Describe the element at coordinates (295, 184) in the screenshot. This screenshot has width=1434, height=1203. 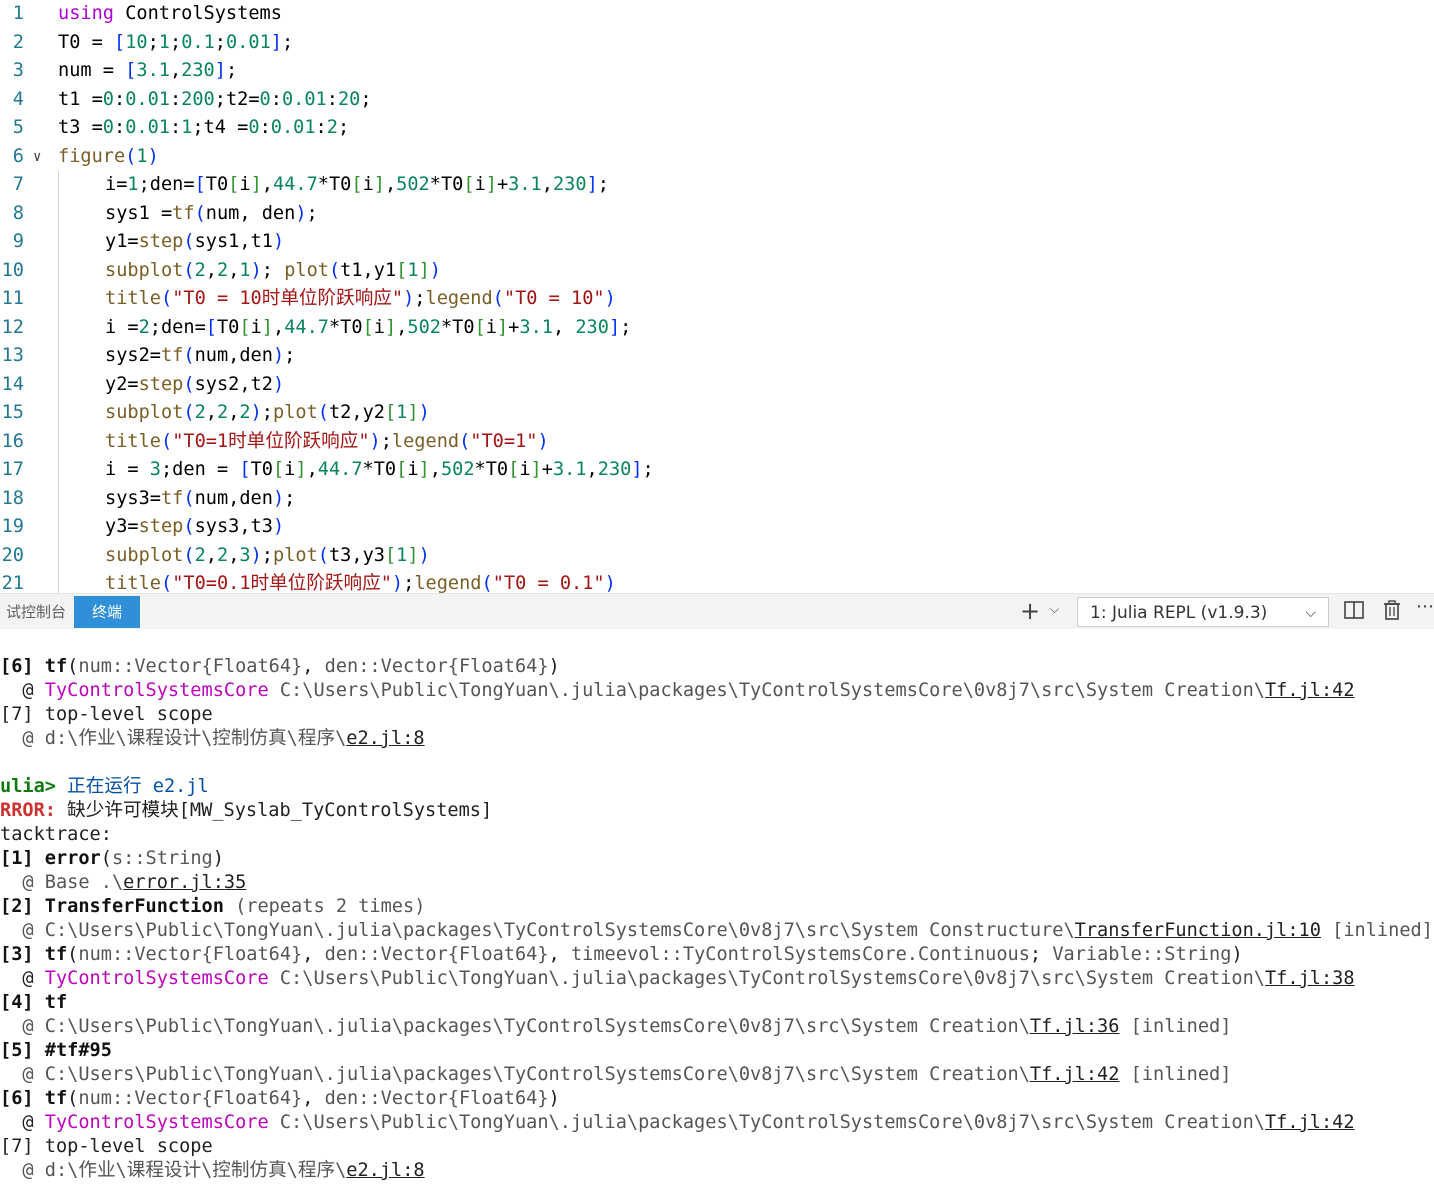
I see `code-token: 44.7` at that location.